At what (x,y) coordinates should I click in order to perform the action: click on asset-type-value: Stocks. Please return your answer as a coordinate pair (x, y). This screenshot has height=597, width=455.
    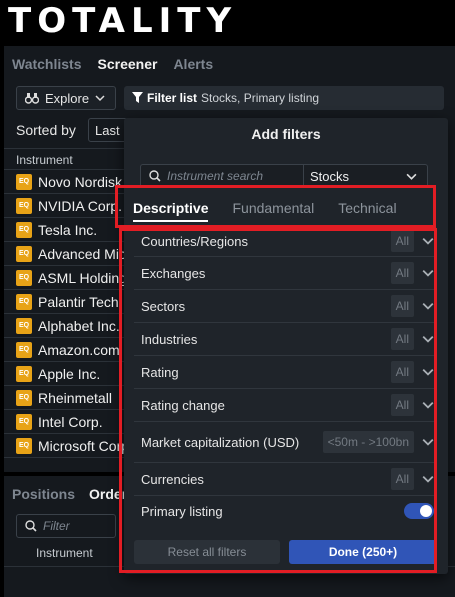
    Looking at the image, I should click on (330, 176).